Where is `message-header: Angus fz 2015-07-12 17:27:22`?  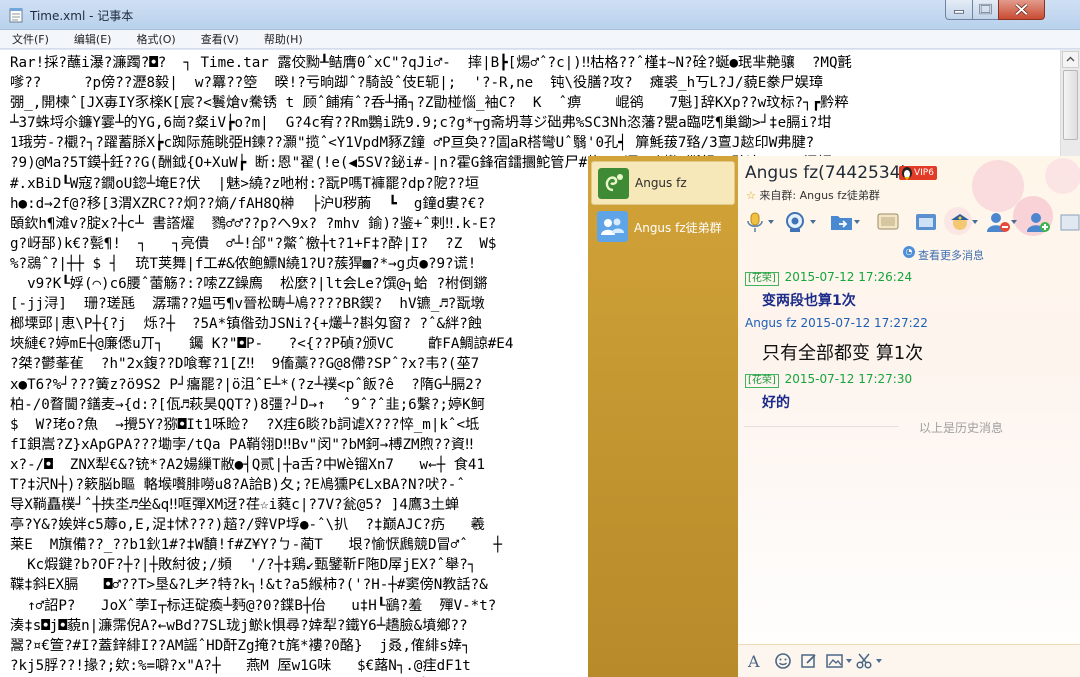 message-header: Angus fz 2015-07-12 17:27:22 is located at coordinates (836, 323).